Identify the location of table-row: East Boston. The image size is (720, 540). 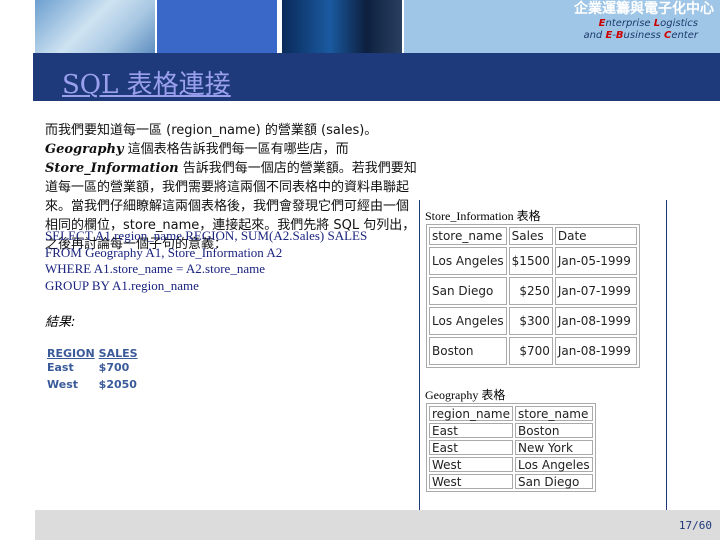
(511, 430).